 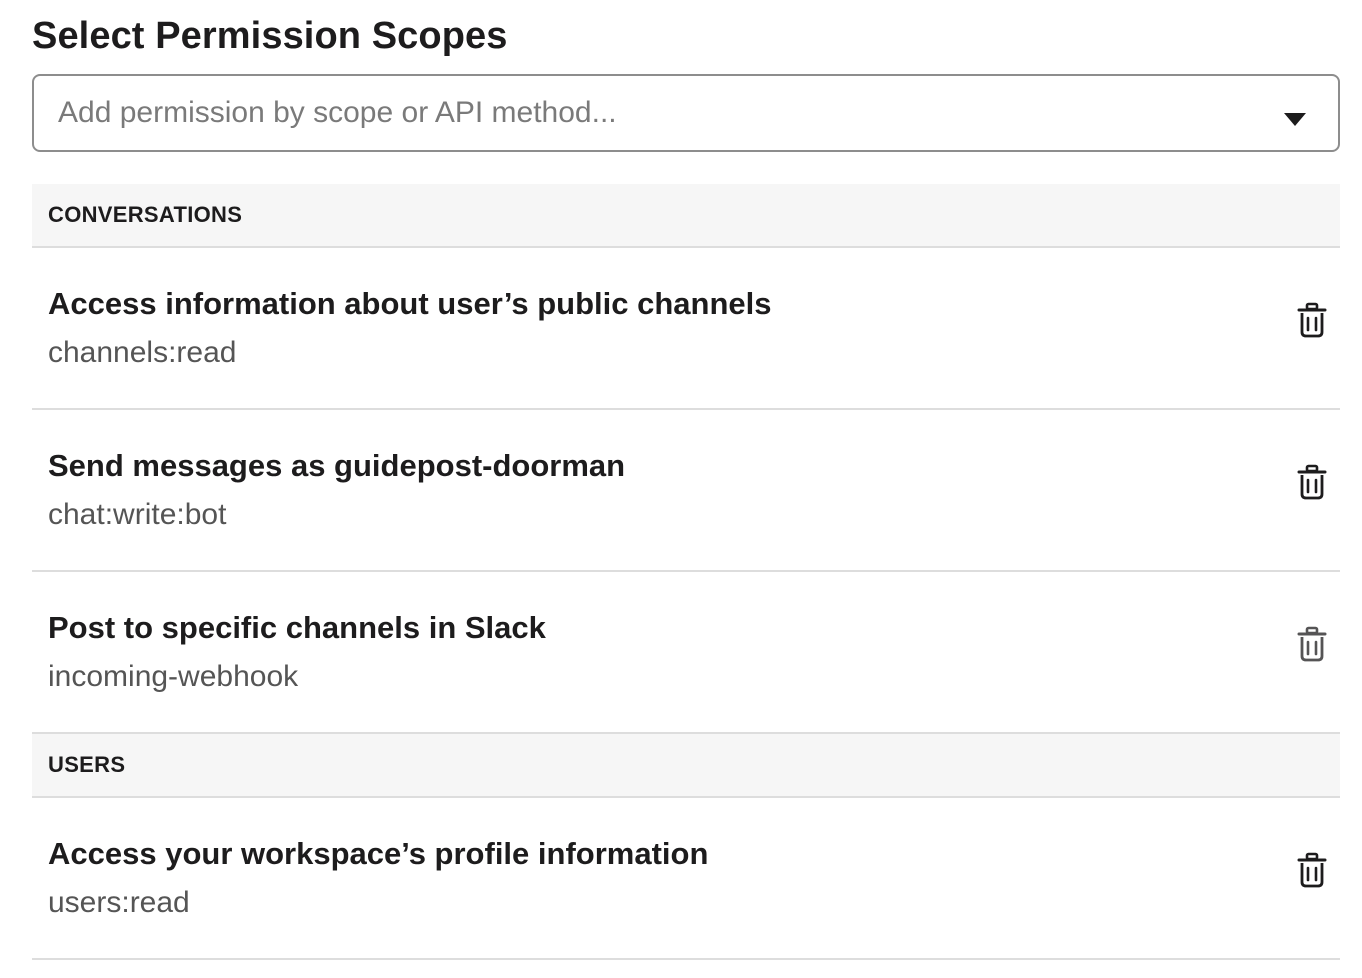 I want to click on scope-description: Send messages as guidepost-doorman, so click(x=337, y=465).